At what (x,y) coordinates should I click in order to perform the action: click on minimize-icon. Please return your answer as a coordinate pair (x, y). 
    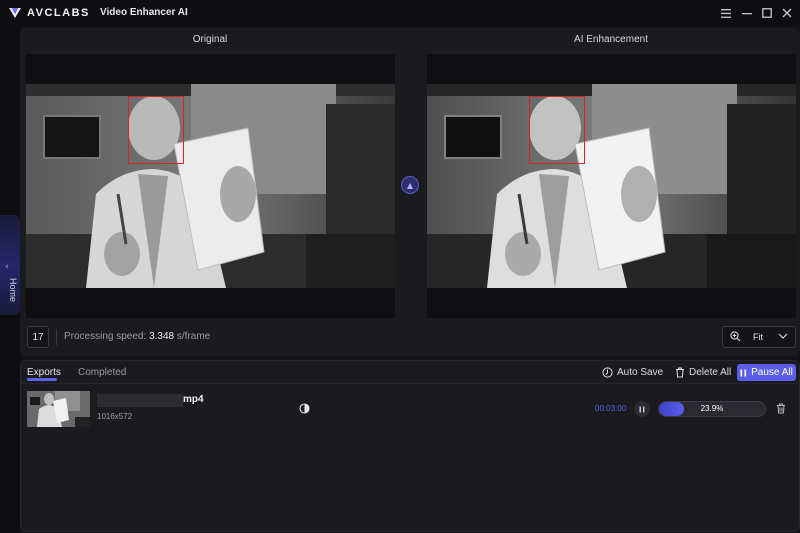
    Looking at the image, I should click on (747, 13).